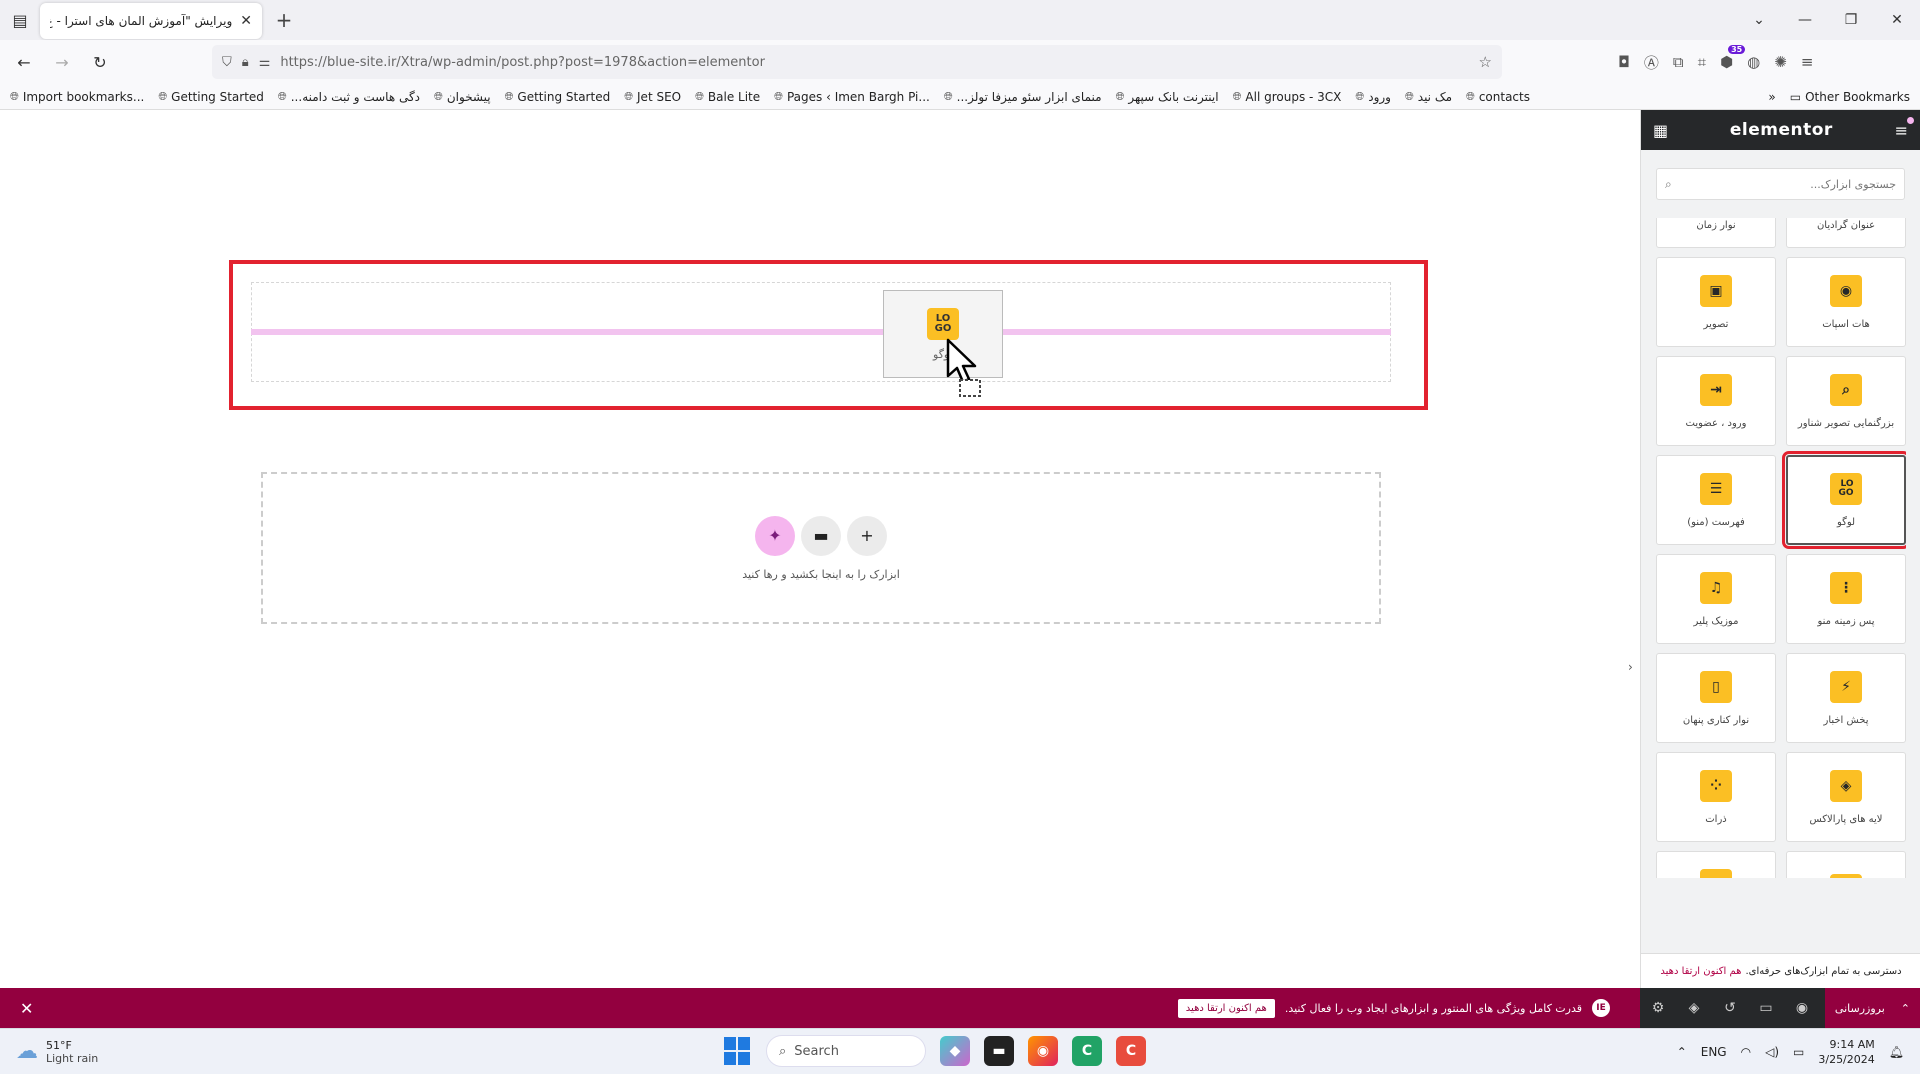 The width and height of the screenshot is (1920, 1074). Describe the element at coordinates (1802, 1008) in the screenshot. I see `preview-icon: ◉` at that location.